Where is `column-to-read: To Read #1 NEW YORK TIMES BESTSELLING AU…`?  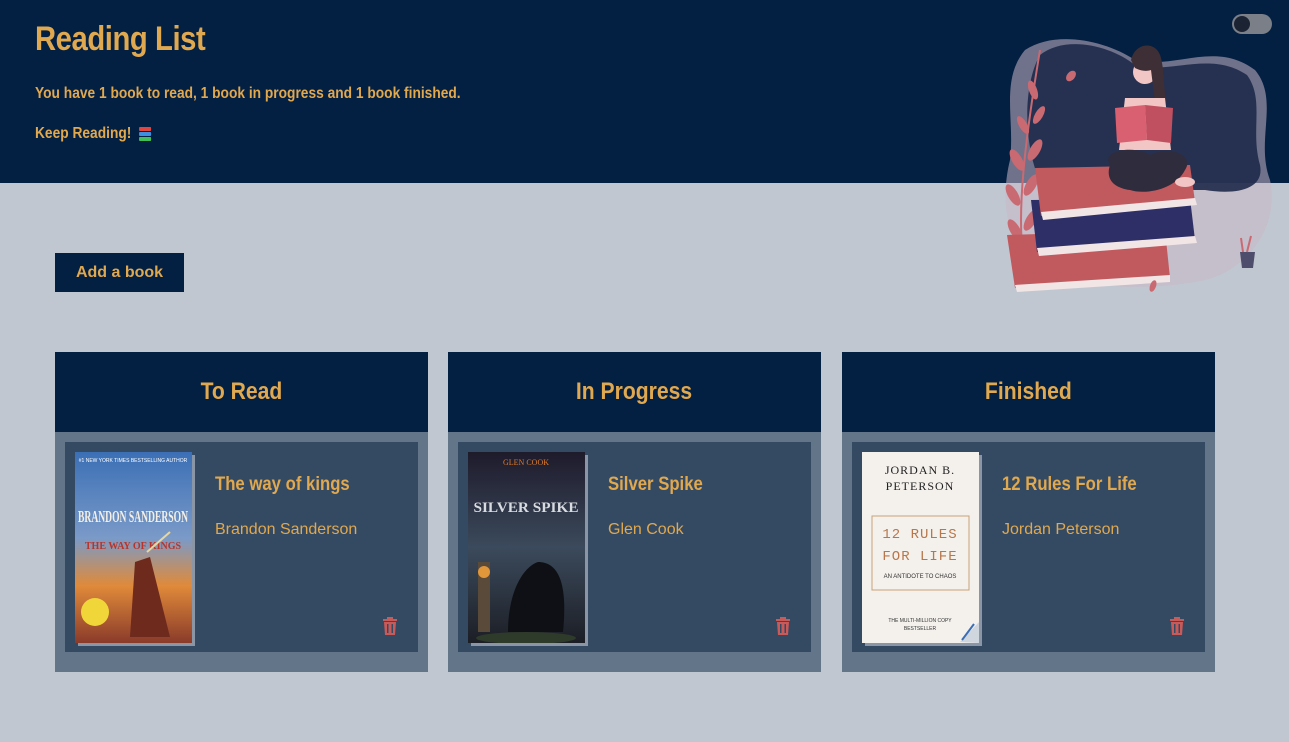 column-to-read: To Read #1 NEW YORK TIMES BESTSELLING AU… is located at coordinates (241, 512).